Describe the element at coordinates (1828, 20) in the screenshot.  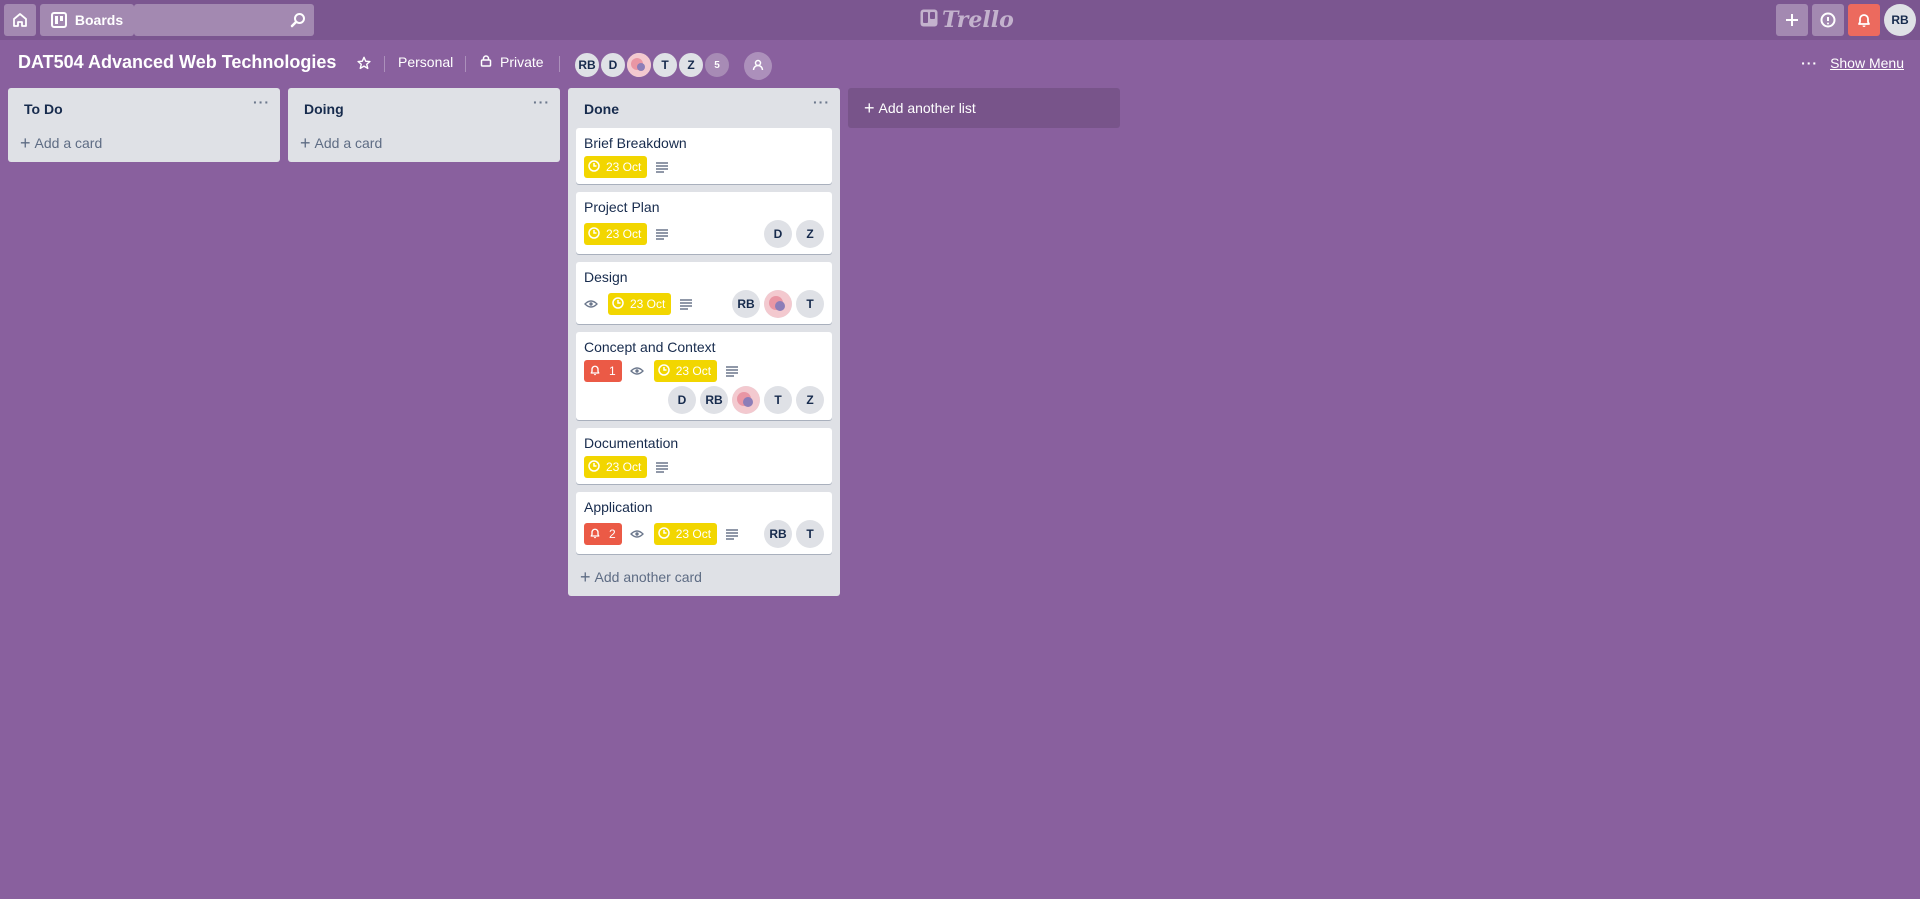
I see `info-button` at that location.